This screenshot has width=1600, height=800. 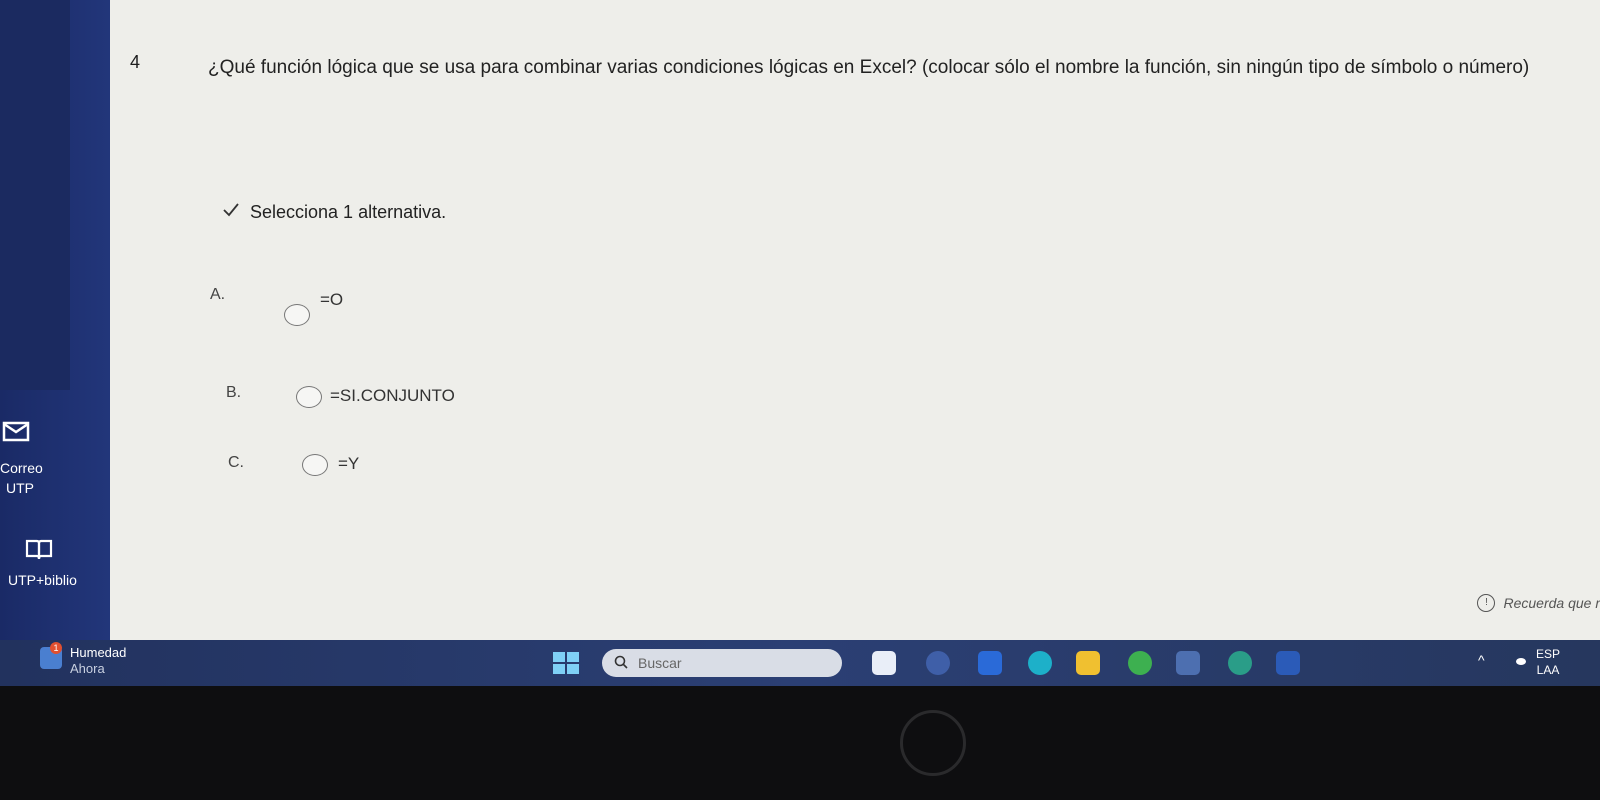 I want to click on lang-line2: LAA, so click(x=1548, y=670).